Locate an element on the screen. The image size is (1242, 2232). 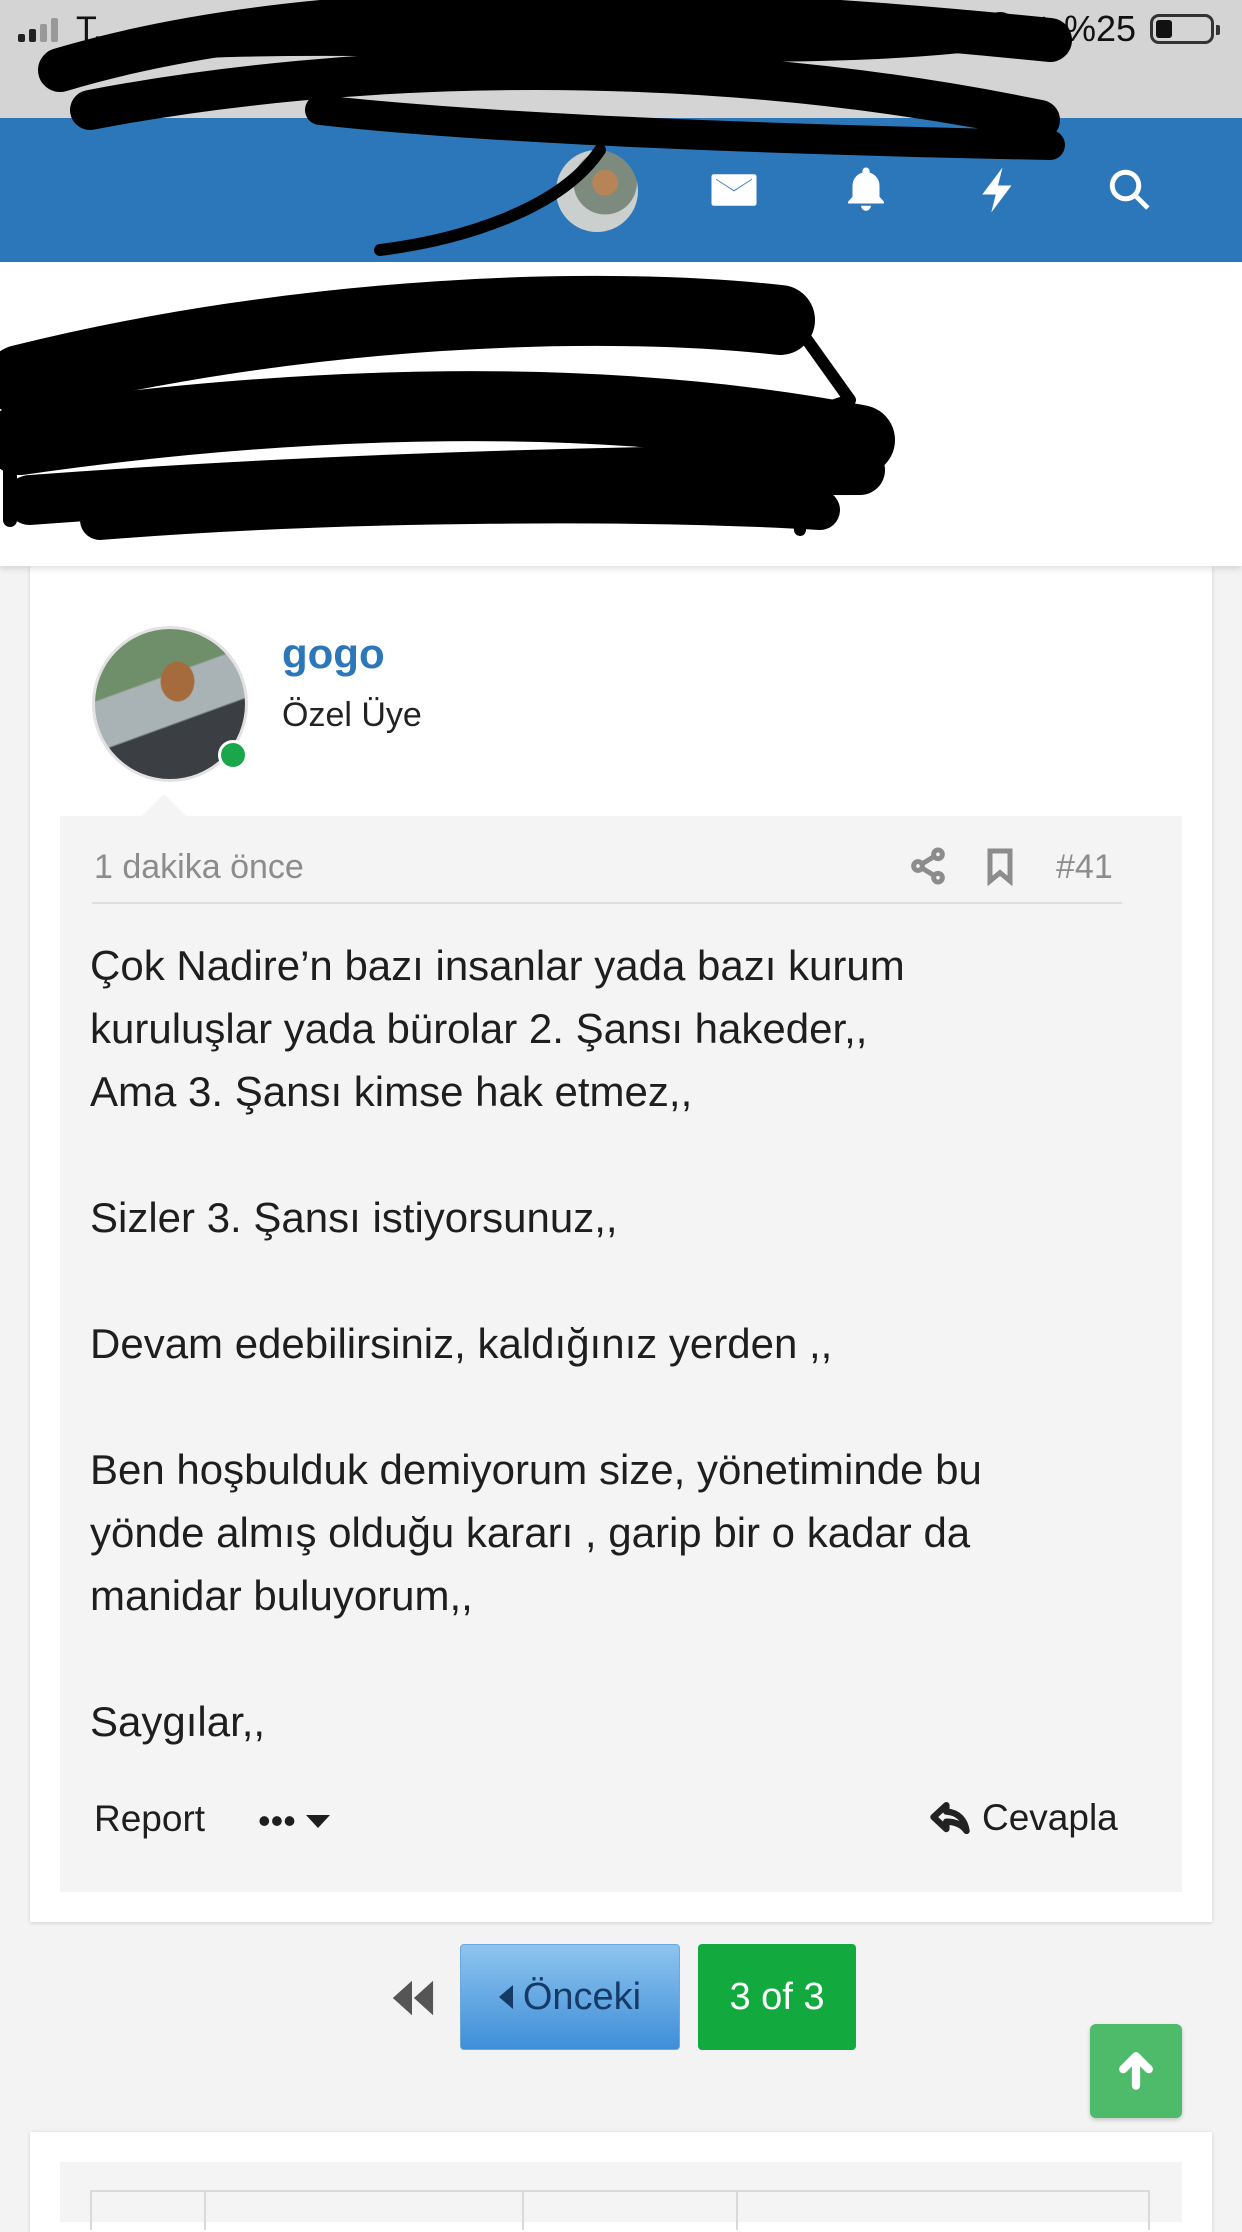
message-line: Ama 3. Şansı kimse hak etmez,, is located at coordinates (391, 1091).